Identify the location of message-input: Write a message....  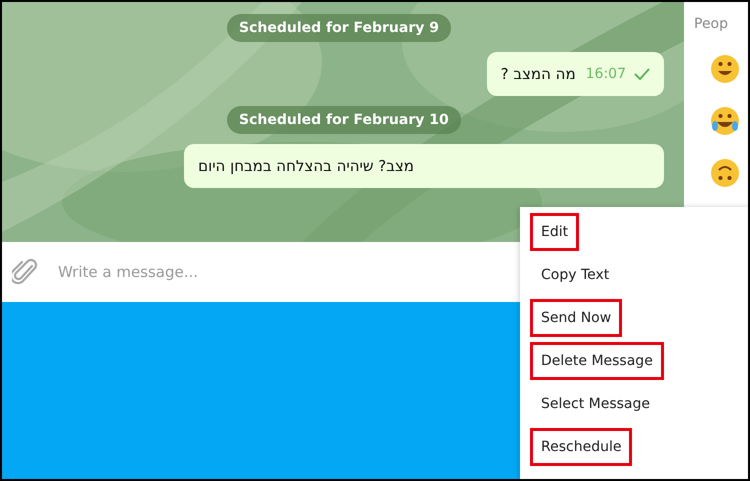
(258, 272).